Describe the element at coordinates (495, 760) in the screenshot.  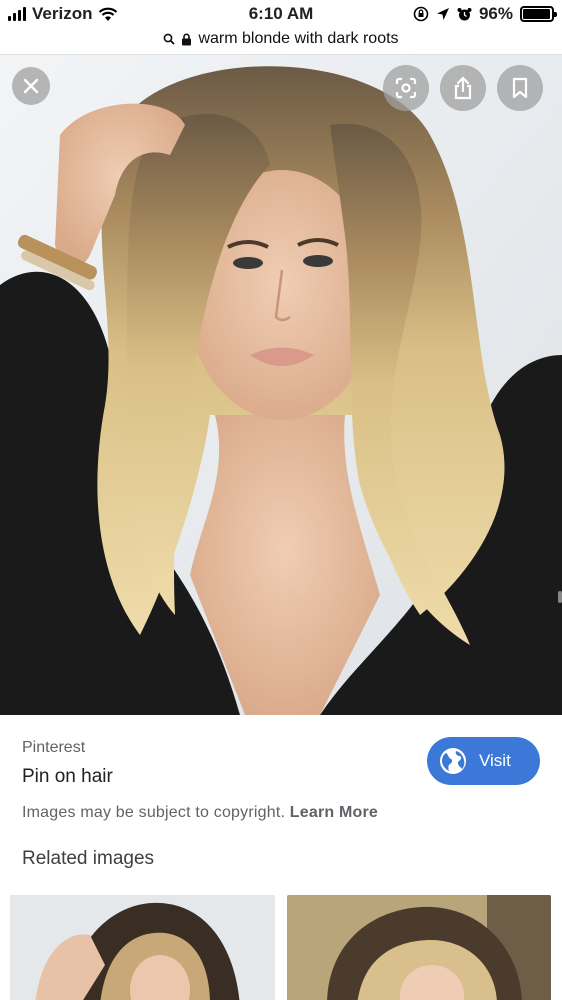
I see `visit-label: Visit` at that location.